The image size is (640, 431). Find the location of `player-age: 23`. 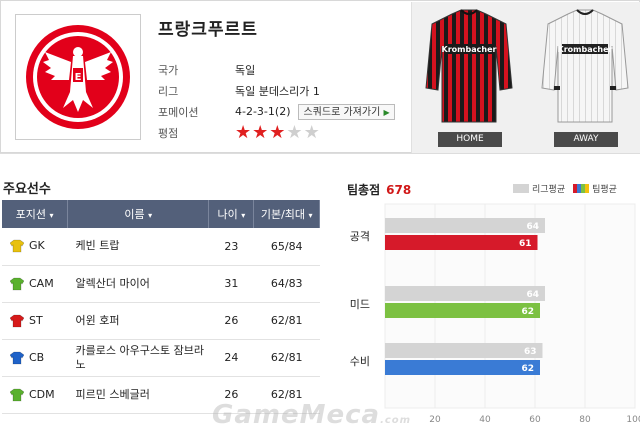

player-age: 23 is located at coordinates (231, 247).